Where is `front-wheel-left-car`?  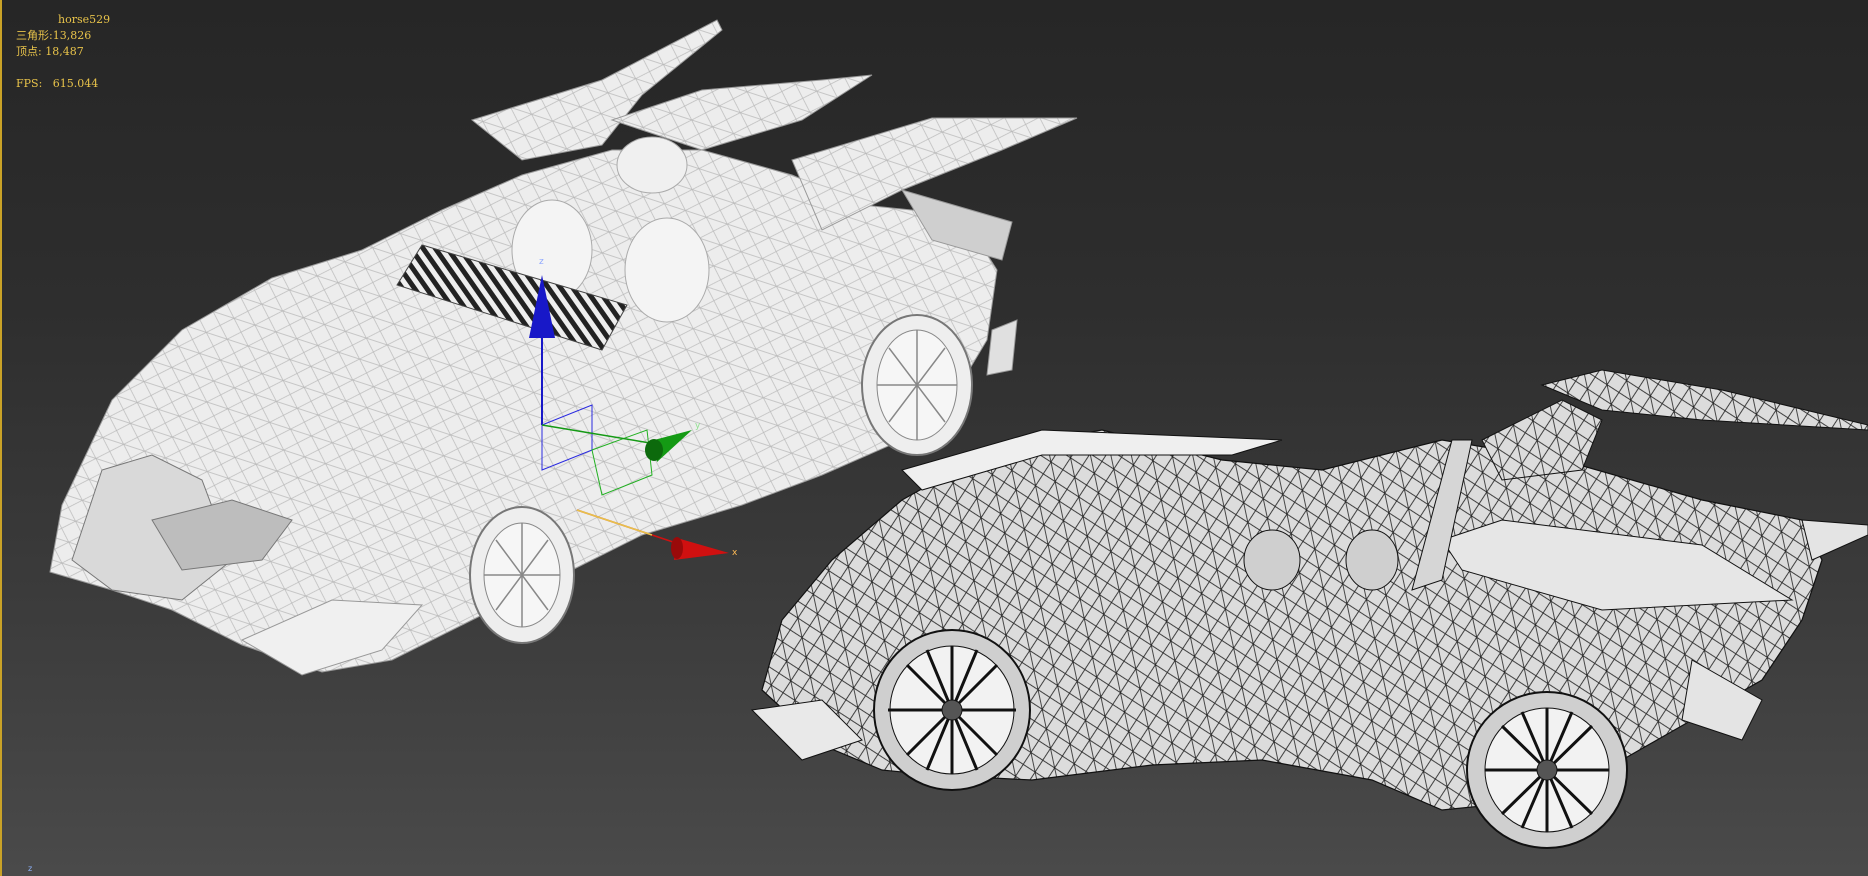
front-wheel-left-car is located at coordinates (522, 575).